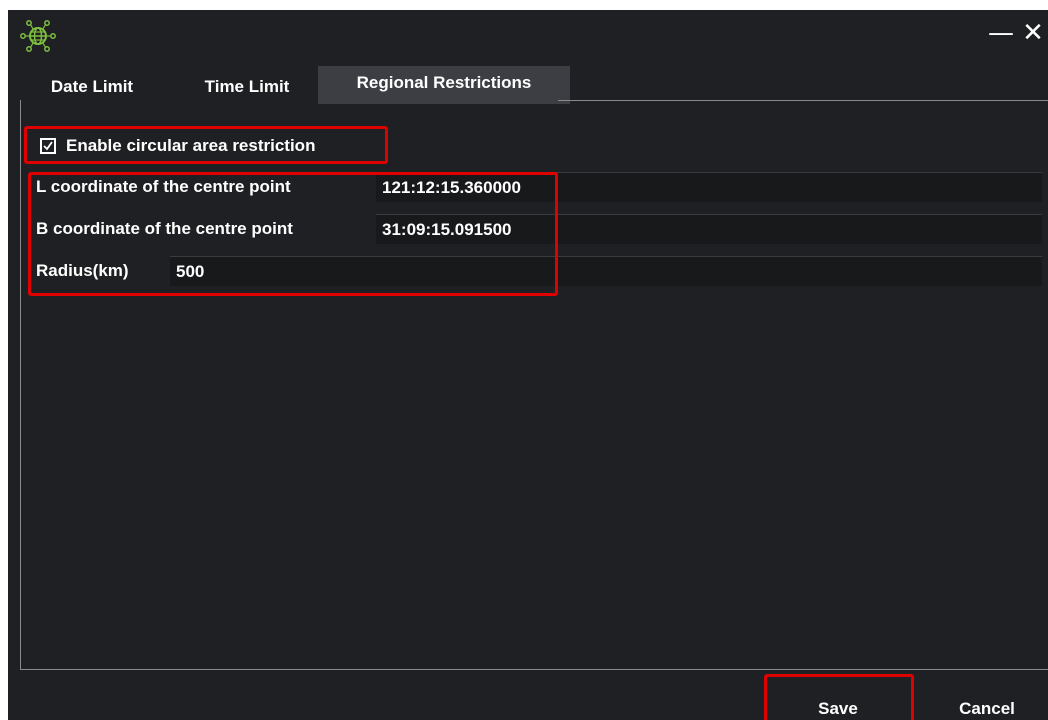 This screenshot has height=720, width=1048. What do you see at coordinates (82, 270) in the screenshot?
I see `radius-label: Radius(km)` at bounding box center [82, 270].